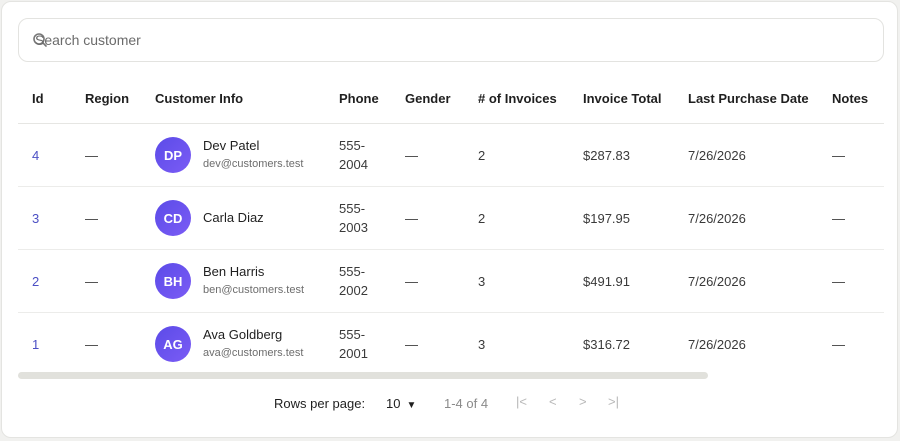 This screenshot has width=900, height=441. What do you see at coordinates (393, 403) in the screenshot?
I see `rows-per-page-value: 10` at bounding box center [393, 403].